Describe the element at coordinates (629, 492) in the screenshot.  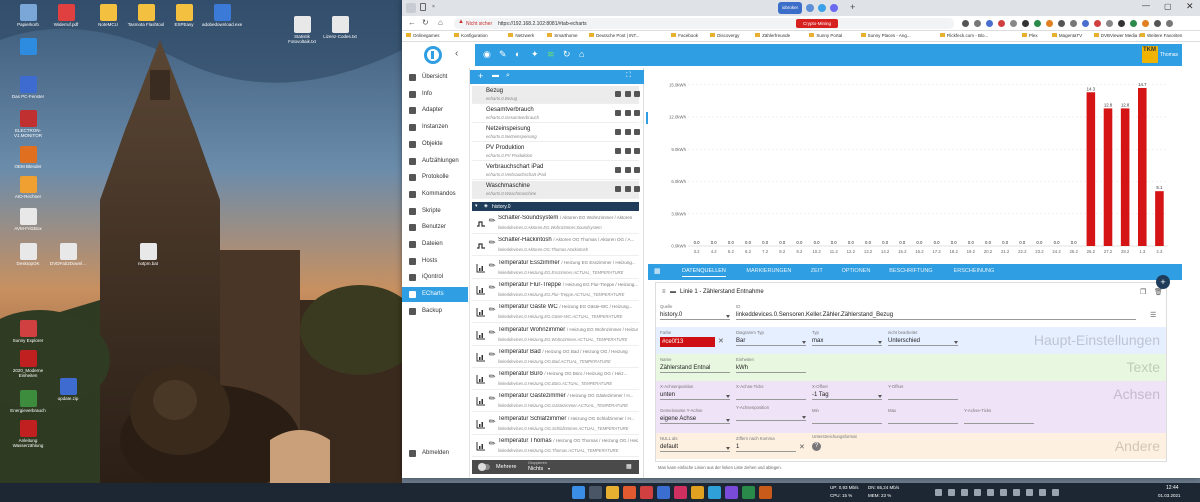
I see `firefox-icon` at that location.